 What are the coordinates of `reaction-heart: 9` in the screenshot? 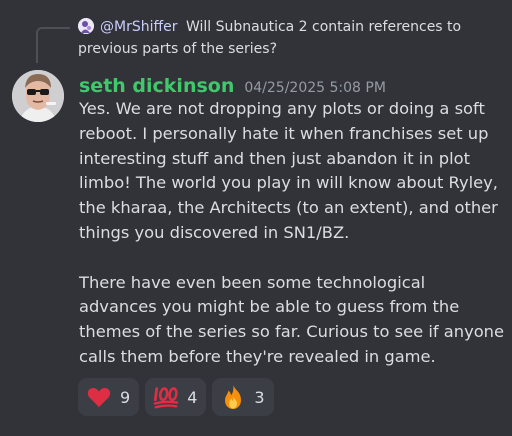 It's located at (109, 397).